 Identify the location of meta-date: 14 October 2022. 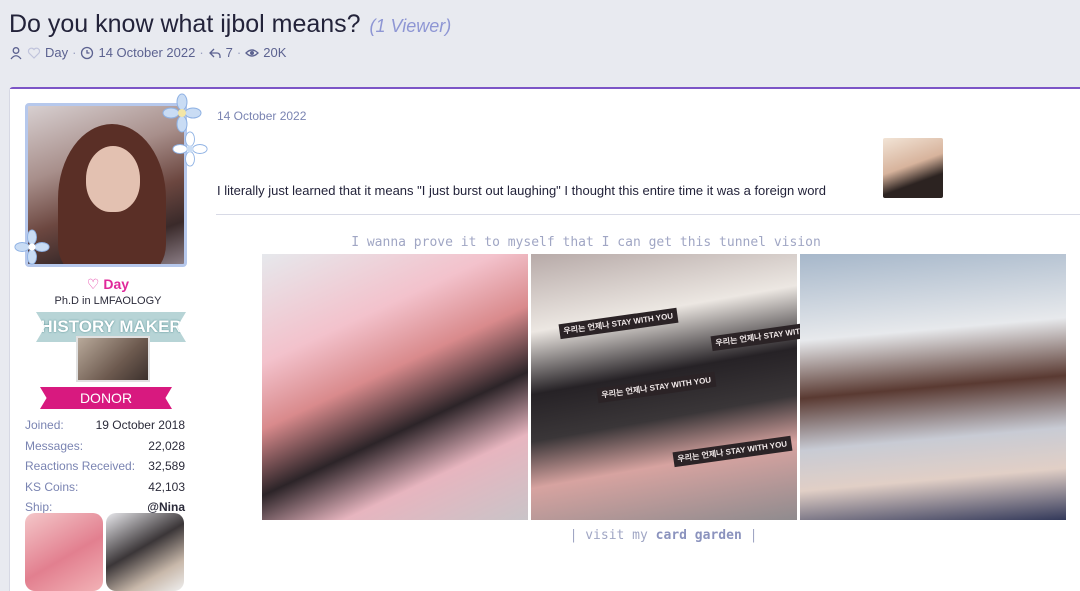
(146, 52).